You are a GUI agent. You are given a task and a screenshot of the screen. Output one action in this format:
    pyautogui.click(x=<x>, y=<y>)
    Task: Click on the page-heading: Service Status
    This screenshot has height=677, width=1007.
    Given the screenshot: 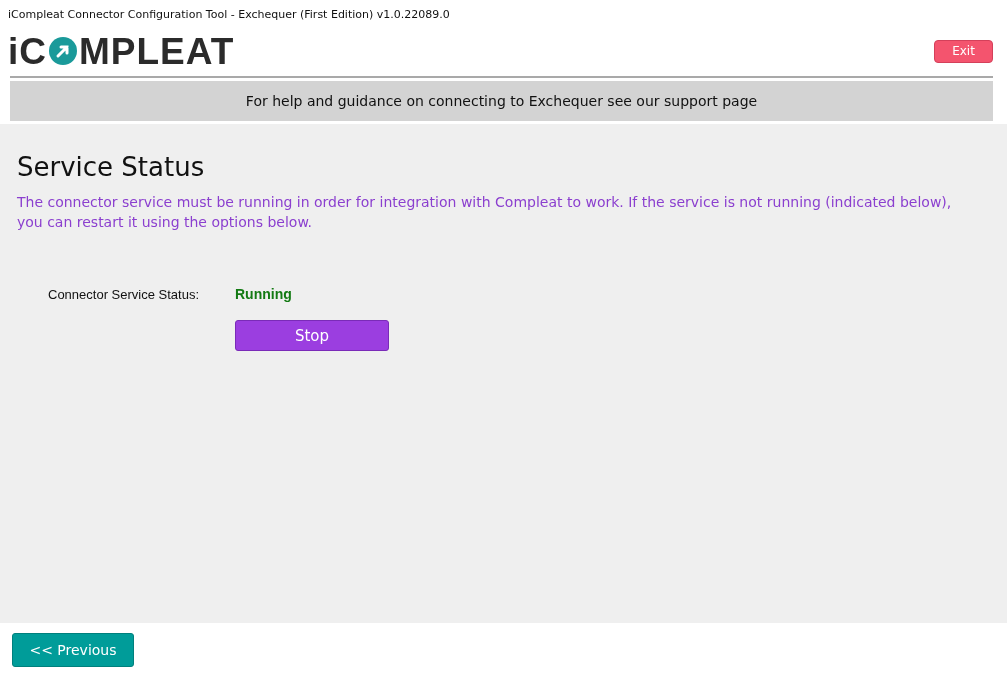 What is the action you would take?
    pyautogui.click(x=111, y=167)
    